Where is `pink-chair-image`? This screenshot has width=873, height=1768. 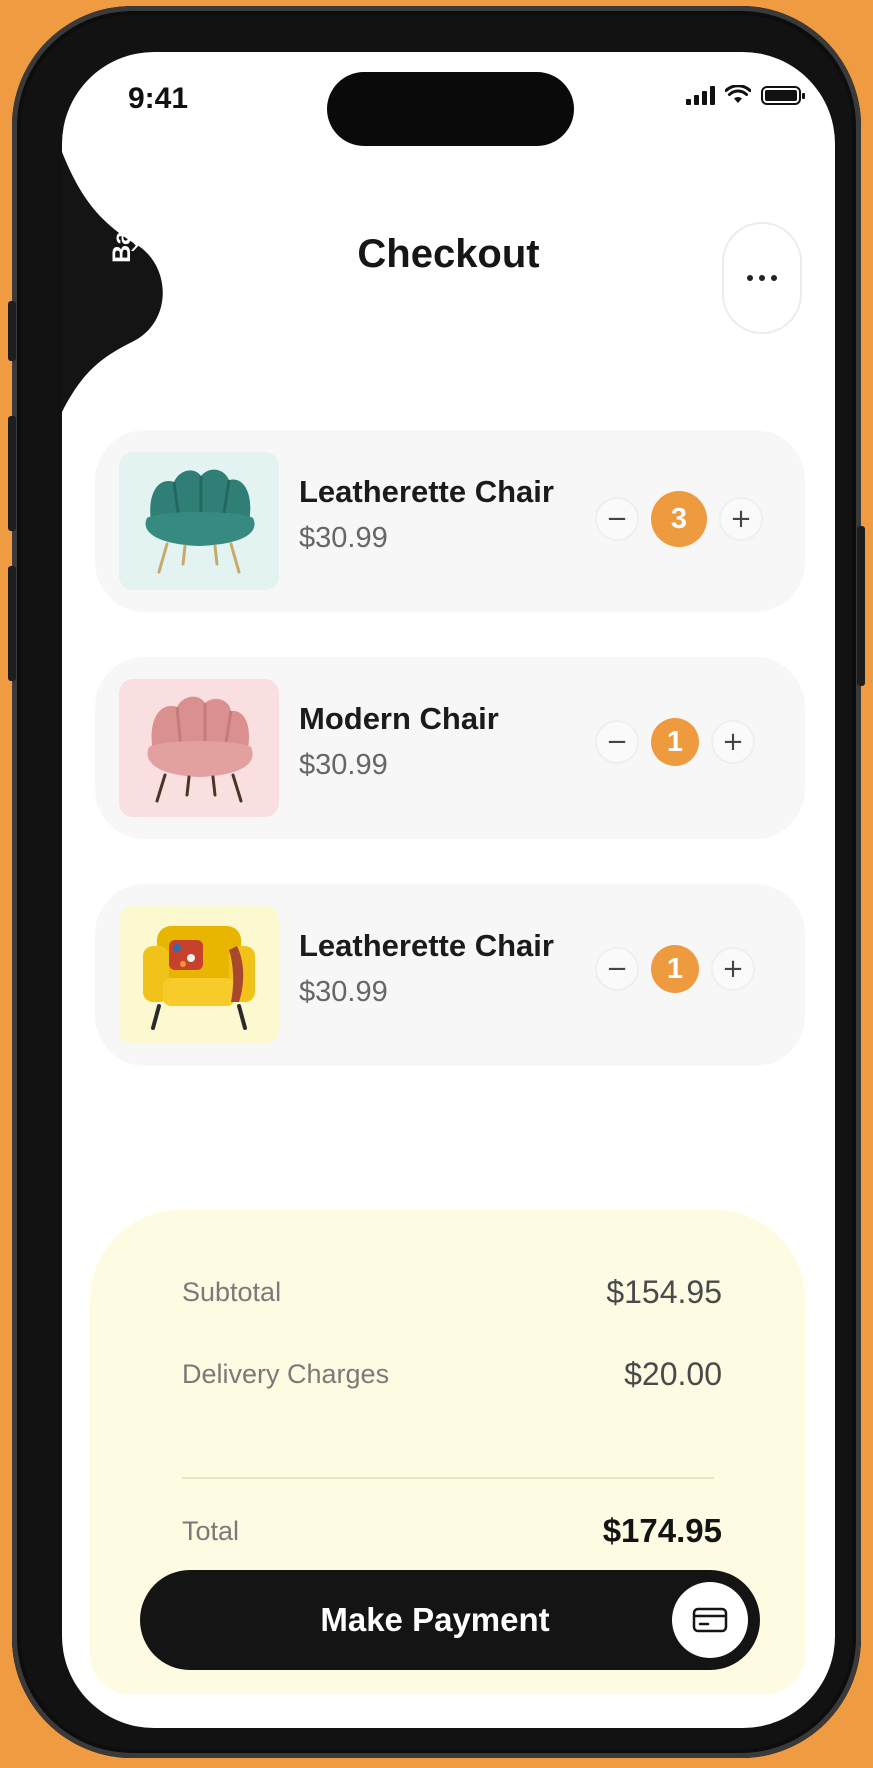
pink-chair-image is located at coordinates (200, 749).